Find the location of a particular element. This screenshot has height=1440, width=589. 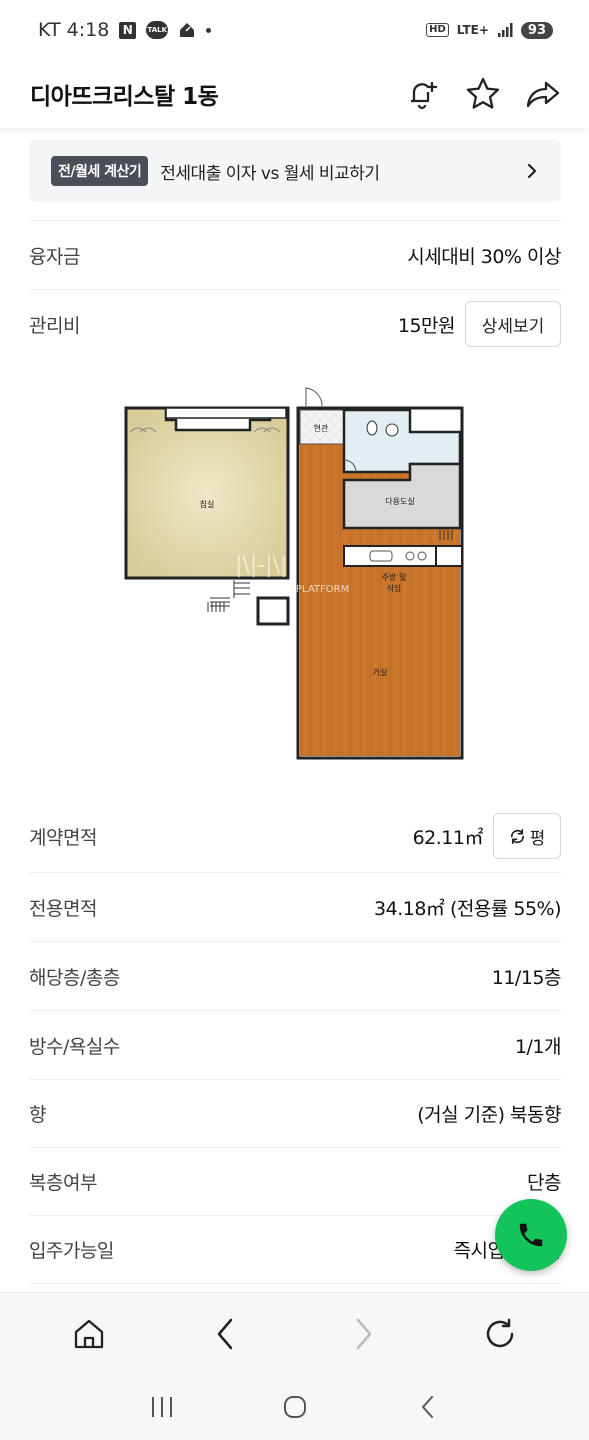

floor-value: 11/15층 is located at coordinates (526, 977).